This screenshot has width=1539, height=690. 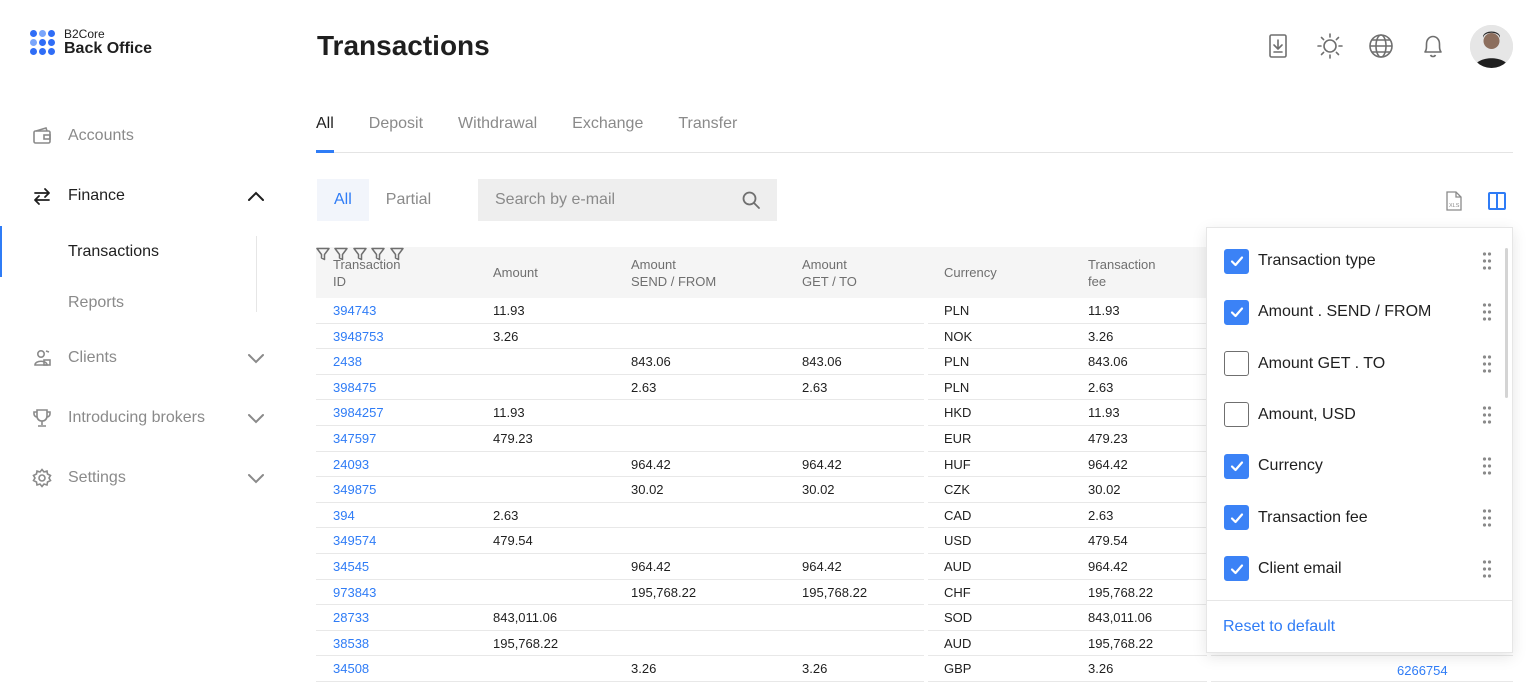 I want to click on chevron-up-icon, so click(x=256, y=196).